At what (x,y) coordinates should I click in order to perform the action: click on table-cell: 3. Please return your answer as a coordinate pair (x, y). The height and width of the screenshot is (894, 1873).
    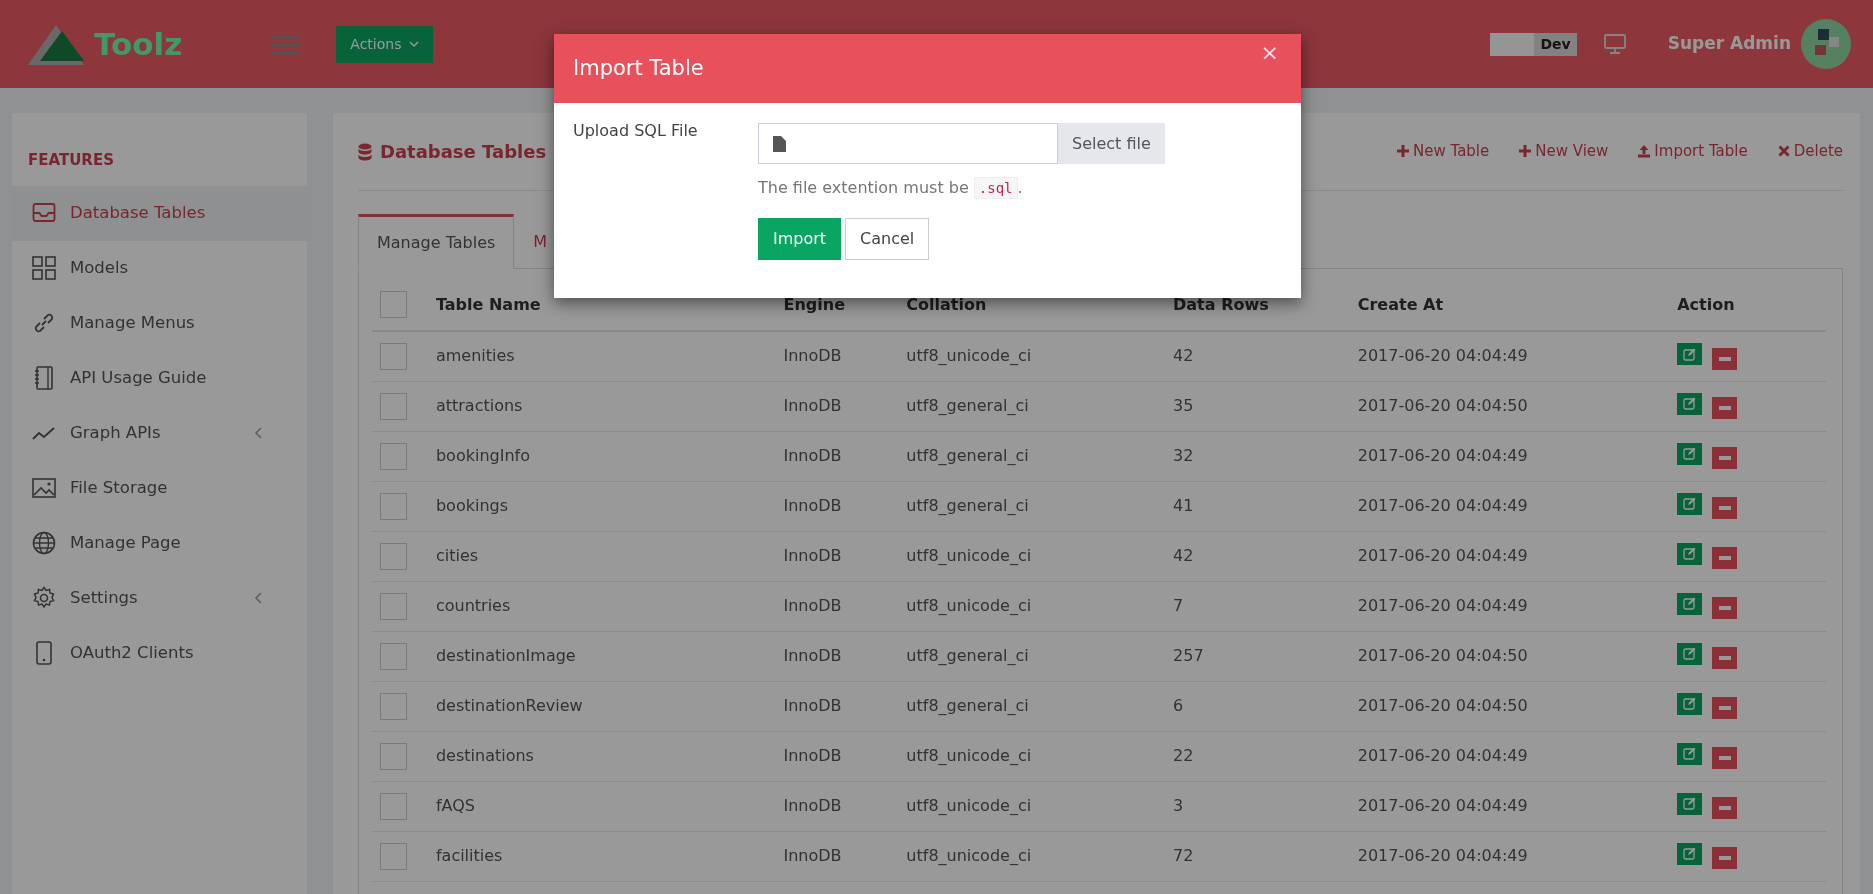
    Looking at the image, I should click on (1178, 805).